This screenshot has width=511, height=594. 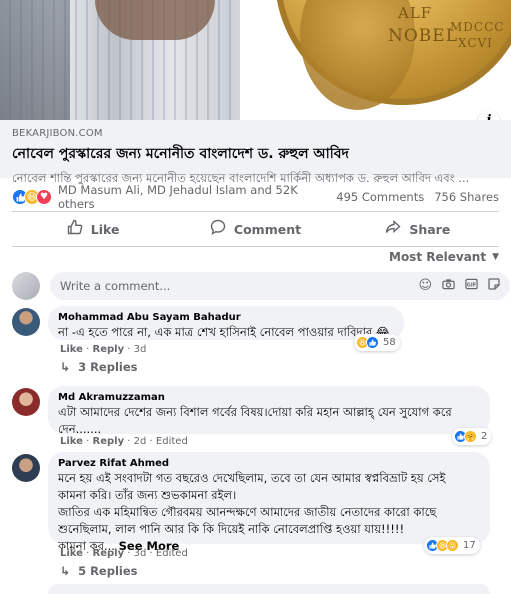 I want to click on link-domain: BEKARJIBON.COM, so click(x=57, y=133).